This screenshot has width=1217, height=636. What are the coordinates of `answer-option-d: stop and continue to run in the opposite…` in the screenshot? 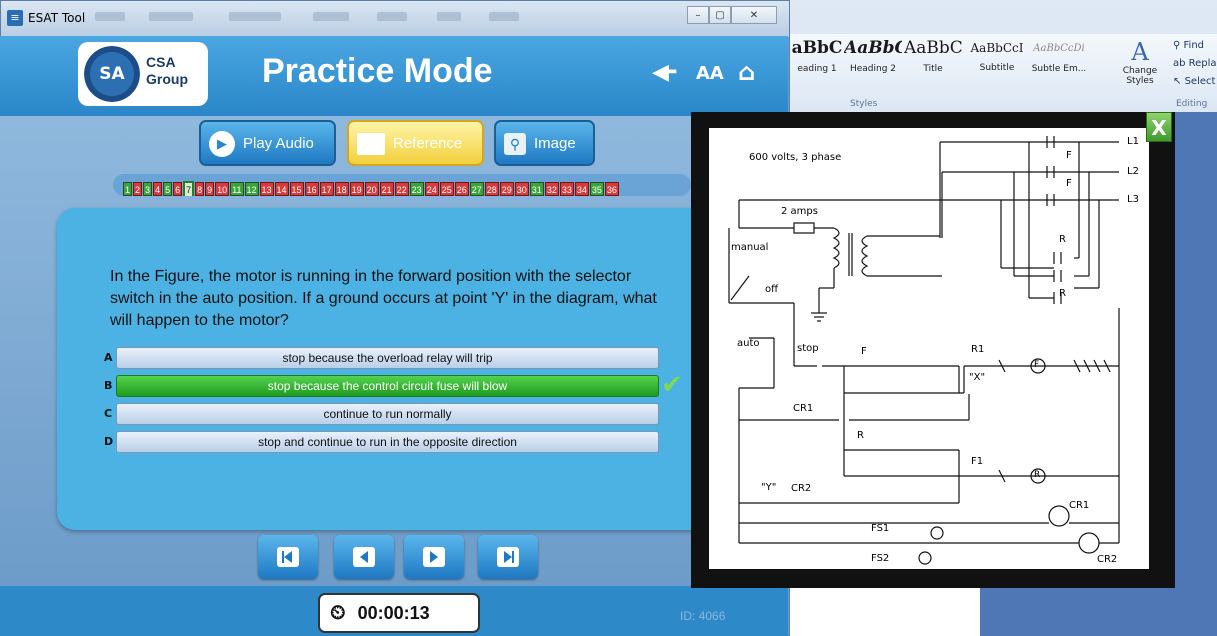 It's located at (387, 442).